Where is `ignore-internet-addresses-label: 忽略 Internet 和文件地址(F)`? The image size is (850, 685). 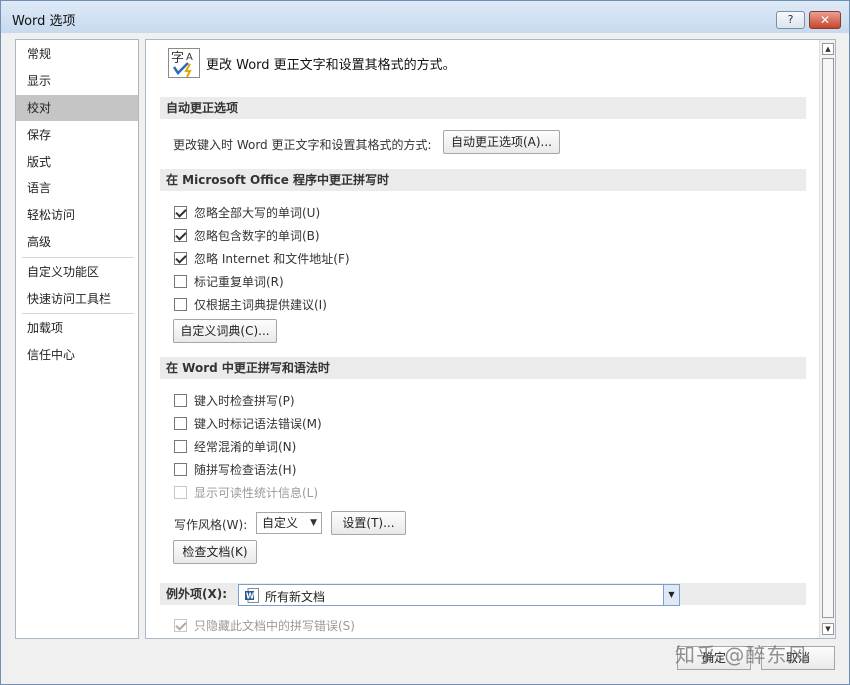
ignore-internet-addresses-label: 忽略 Internet 和文件地址(F) is located at coordinates (272, 258).